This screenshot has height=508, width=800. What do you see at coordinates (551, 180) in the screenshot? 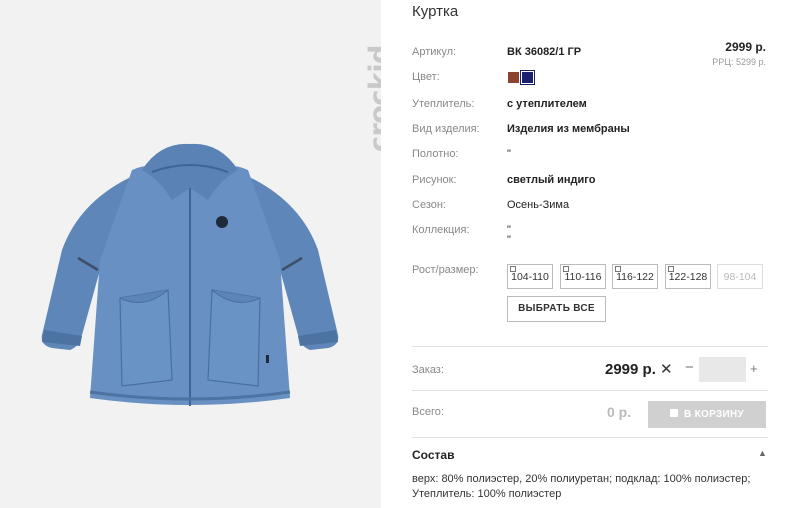
I see `attr-value: светлый индиго` at bounding box center [551, 180].